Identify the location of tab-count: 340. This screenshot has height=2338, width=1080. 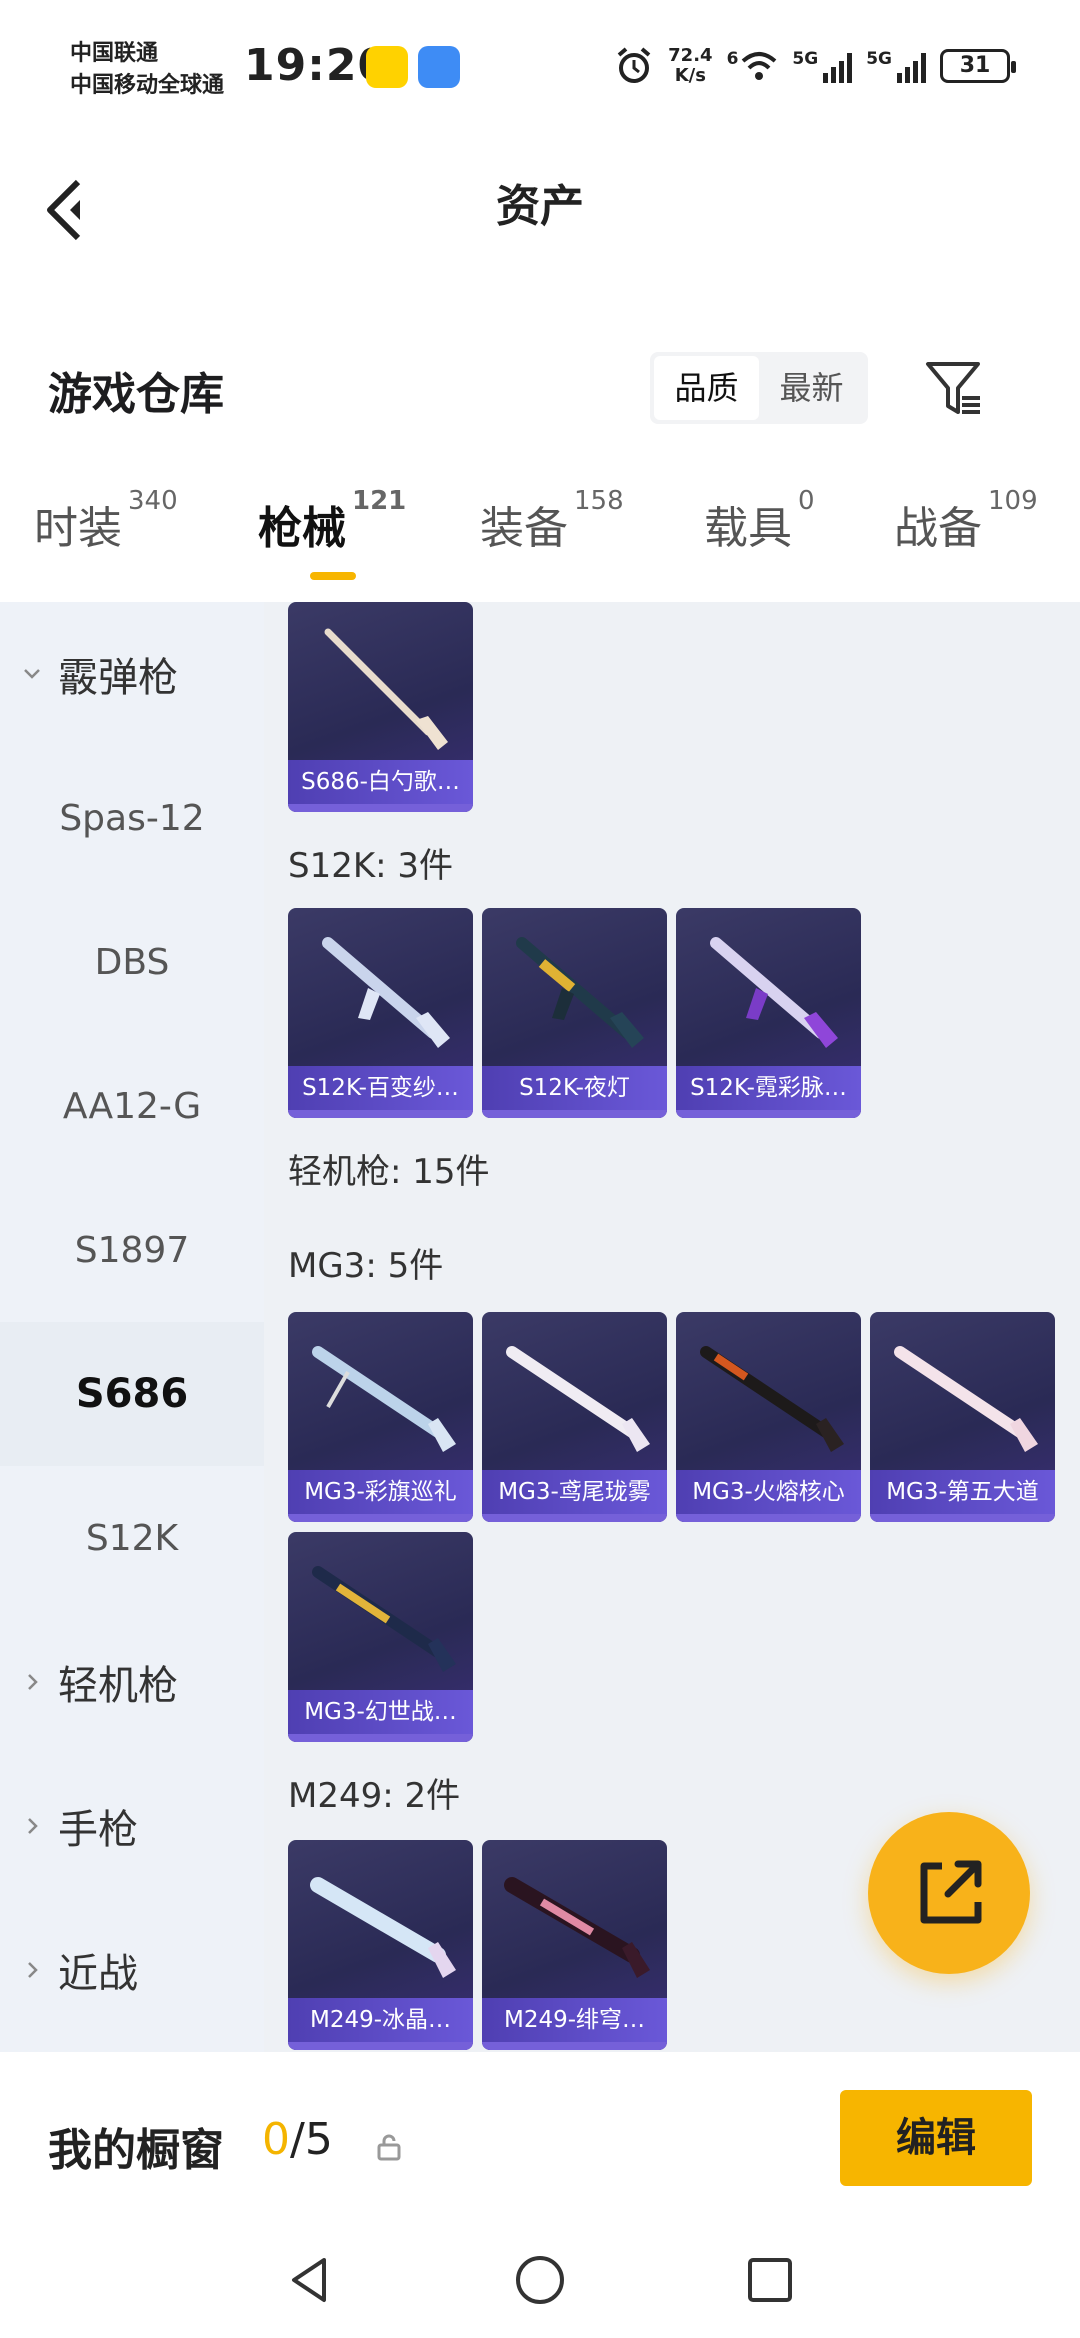
(153, 501).